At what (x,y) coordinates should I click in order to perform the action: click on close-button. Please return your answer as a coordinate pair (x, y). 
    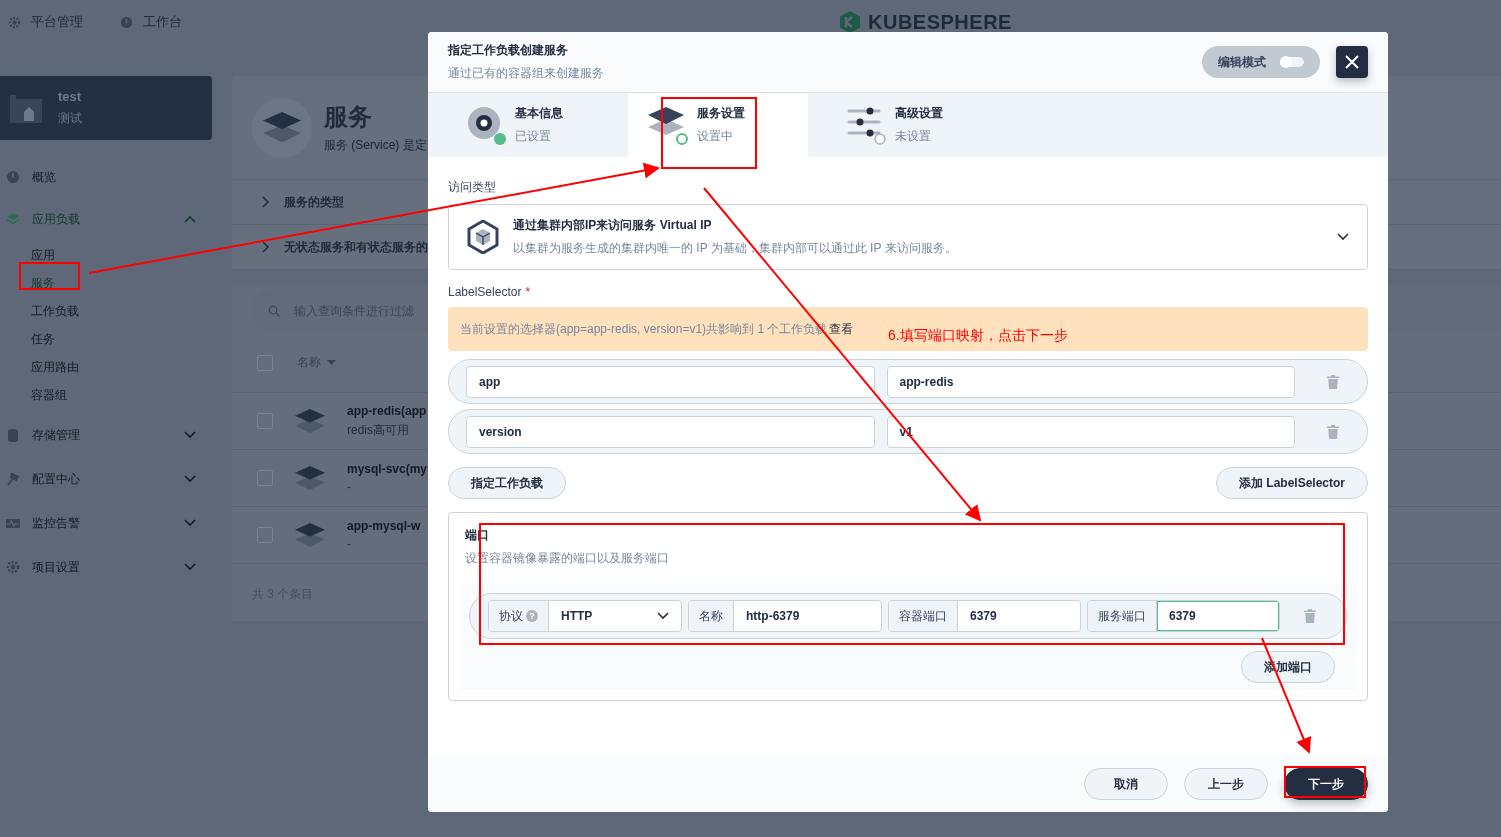
    Looking at the image, I should click on (1352, 62).